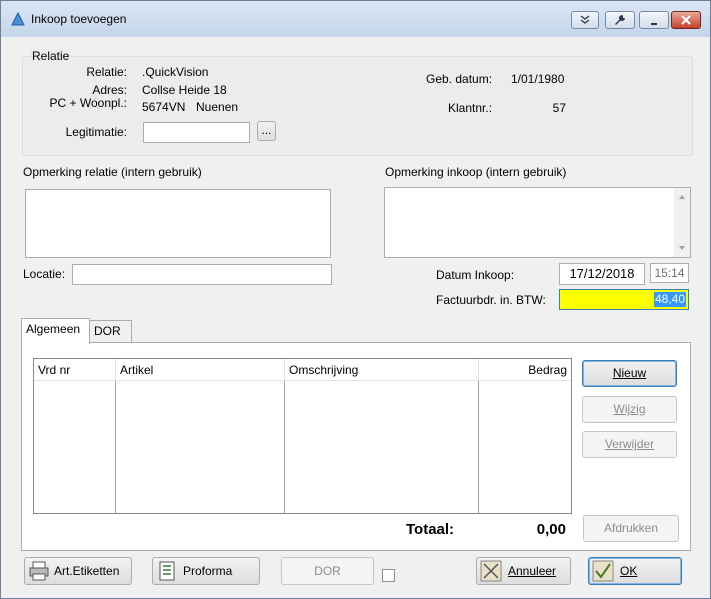  What do you see at coordinates (491, 300) in the screenshot?
I see `factuurbedrag-label: Factuurbdr. in. BTW:` at bounding box center [491, 300].